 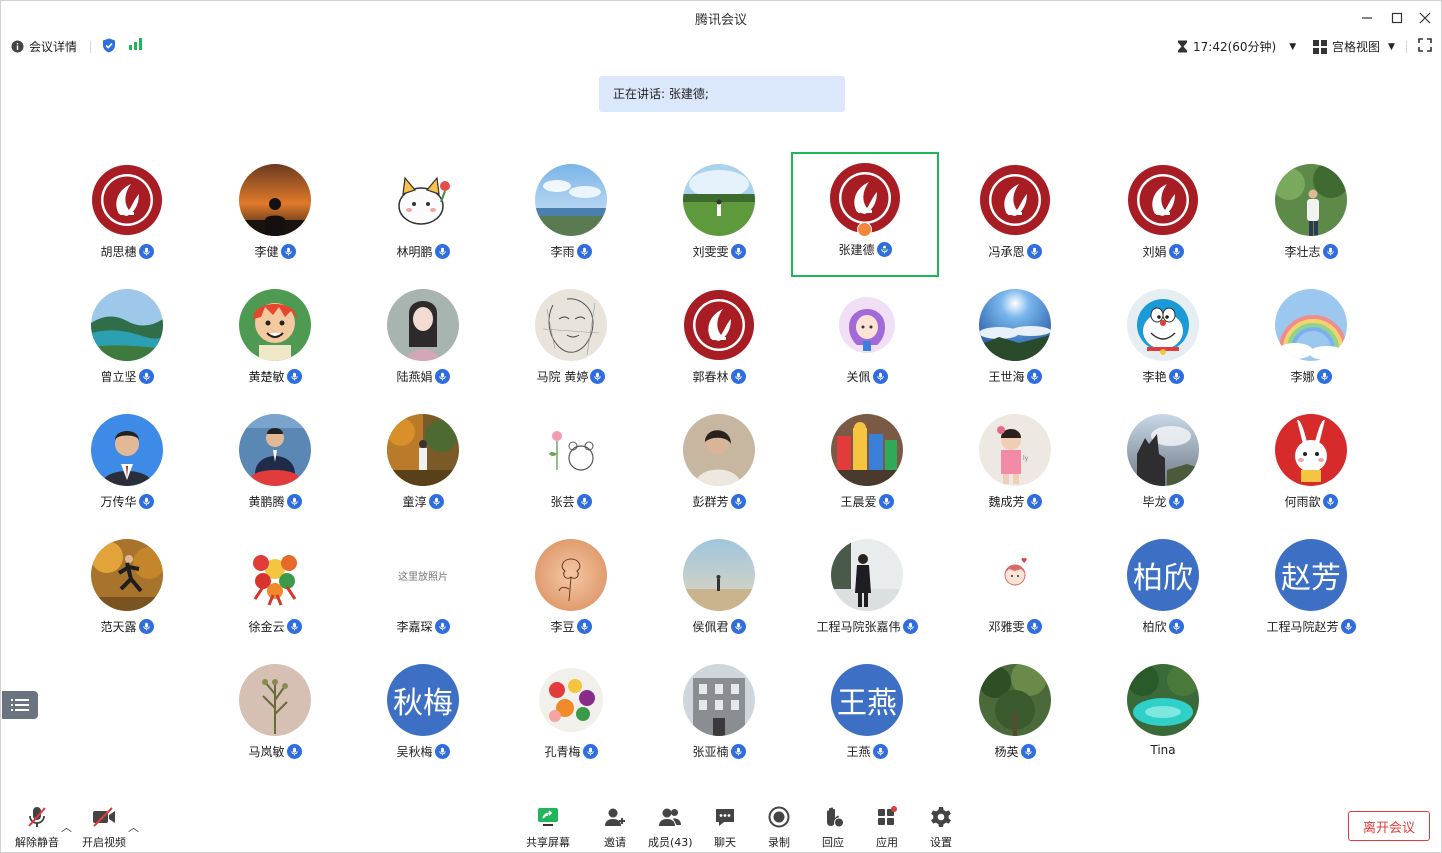 What do you see at coordinates (1354, 46) in the screenshot?
I see `view-mode-dropdown: 宫格视图 ▼` at bounding box center [1354, 46].